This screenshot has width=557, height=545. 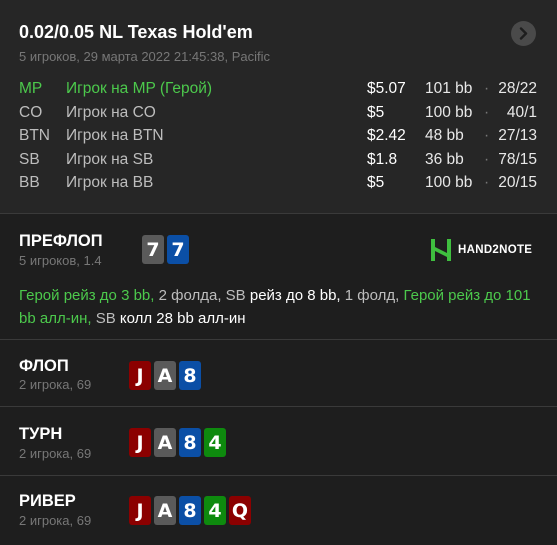 What do you see at coordinates (29, 159) in the screenshot?
I see `player-position: SB` at bounding box center [29, 159].